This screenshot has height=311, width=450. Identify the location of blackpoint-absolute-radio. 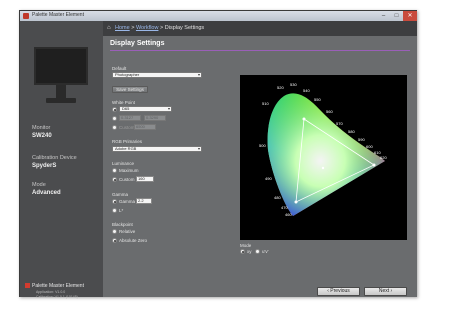
(114, 240).